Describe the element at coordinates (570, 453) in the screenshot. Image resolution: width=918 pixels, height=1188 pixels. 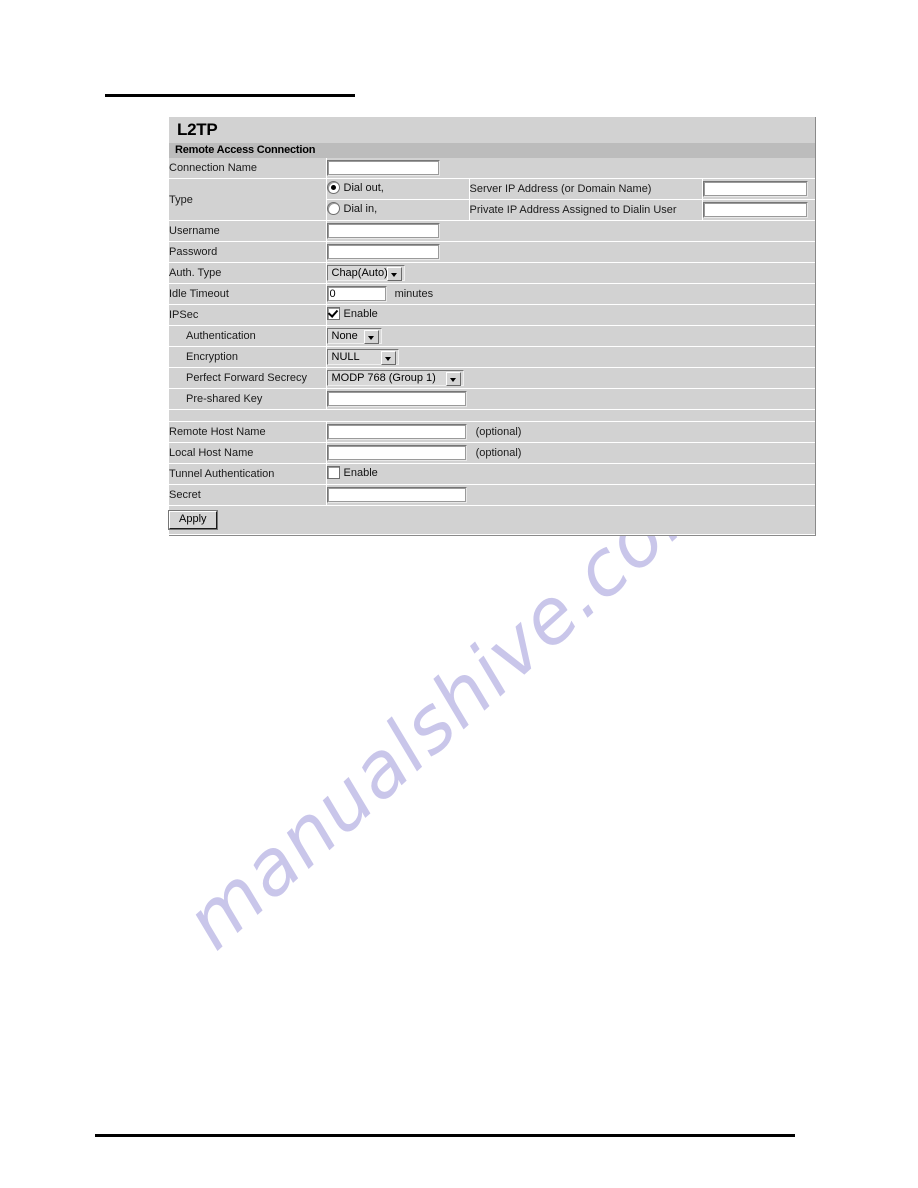
I see `cell-local-host-name: (optional)` at that location.